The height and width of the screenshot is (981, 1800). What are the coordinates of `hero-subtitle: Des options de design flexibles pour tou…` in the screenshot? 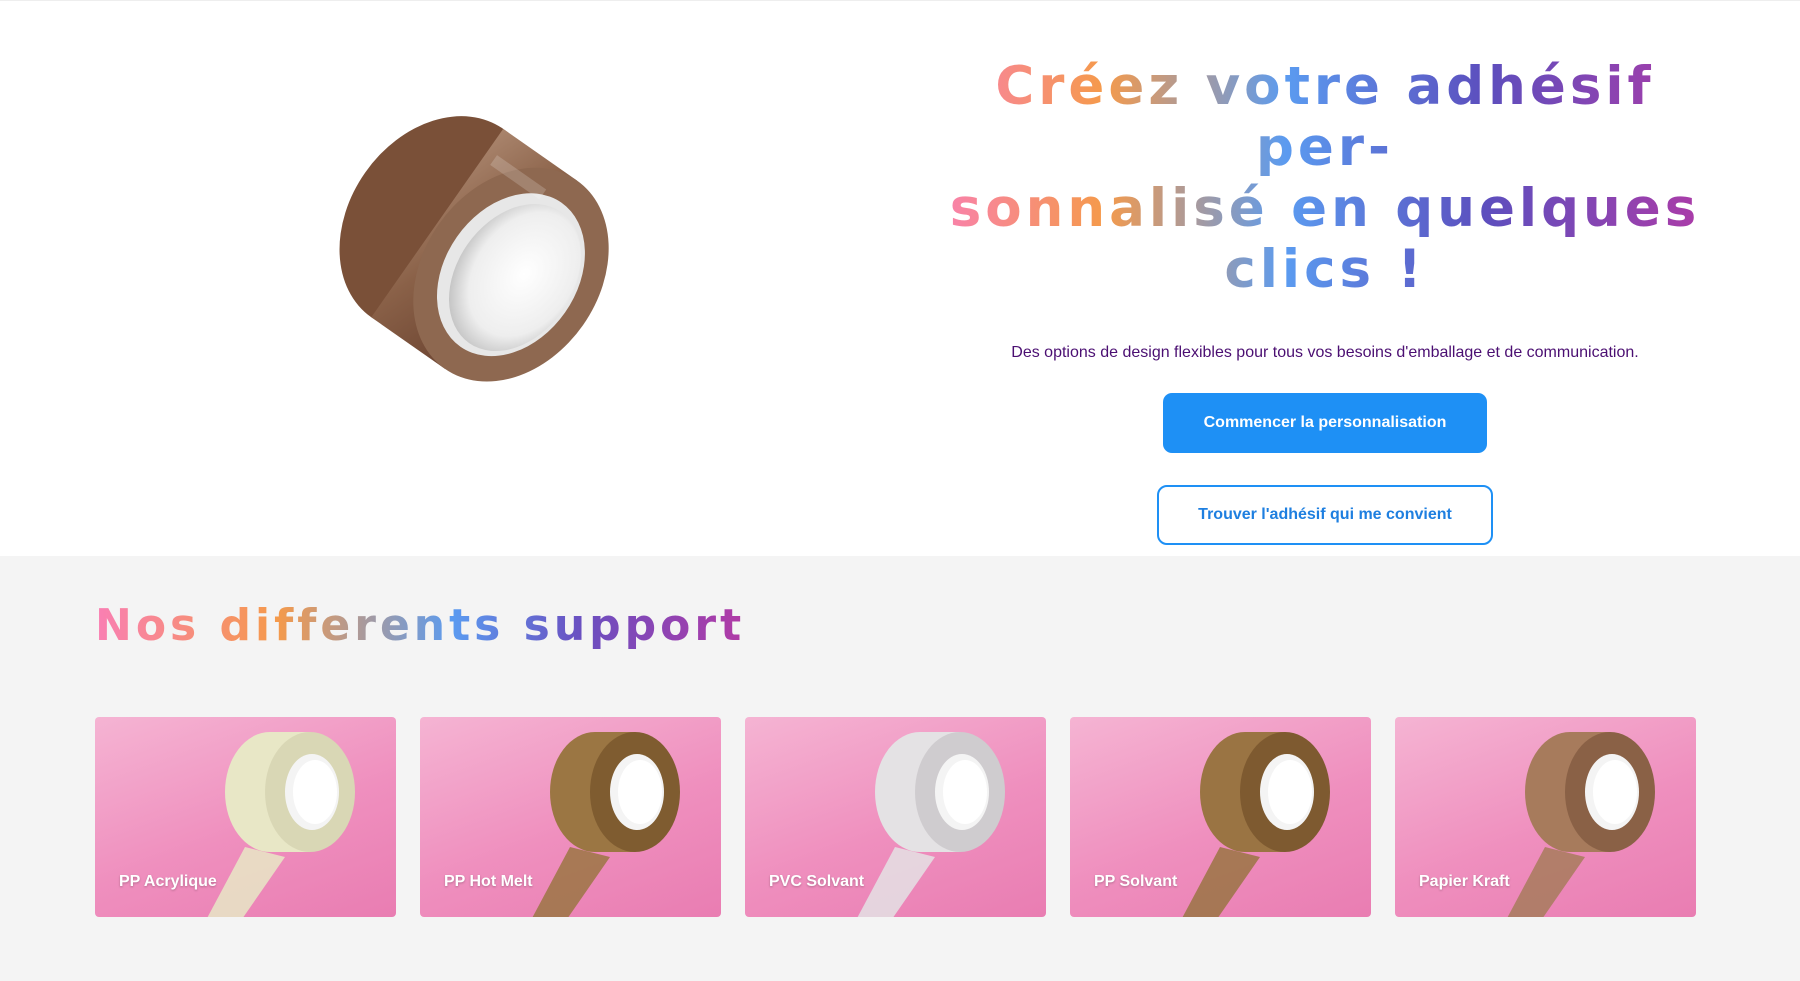 It's located at (1325, 352).